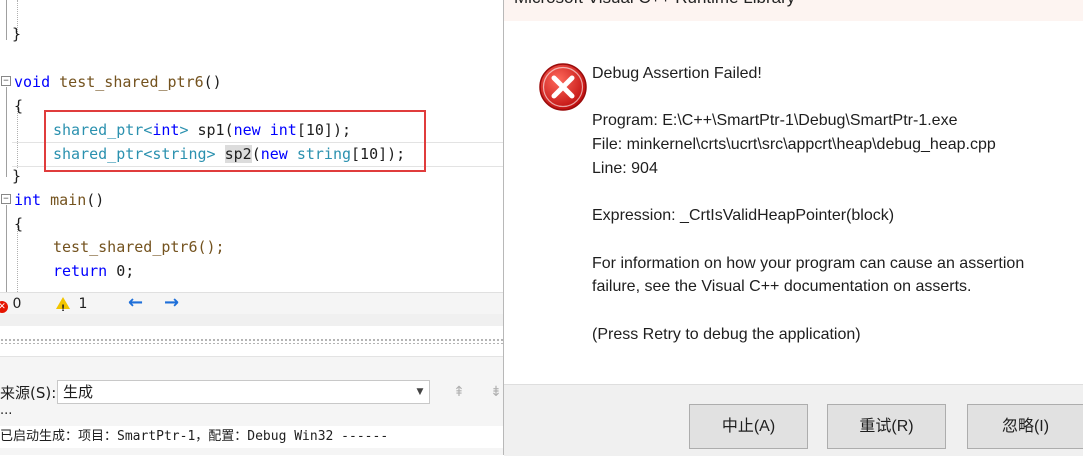 Image resolution: width=1083 pixels, height=456 pixels. What do you see at coordinates (63, 305) in the screenshot?
I see `warning-icon: !` at bounding box center [63, 305].